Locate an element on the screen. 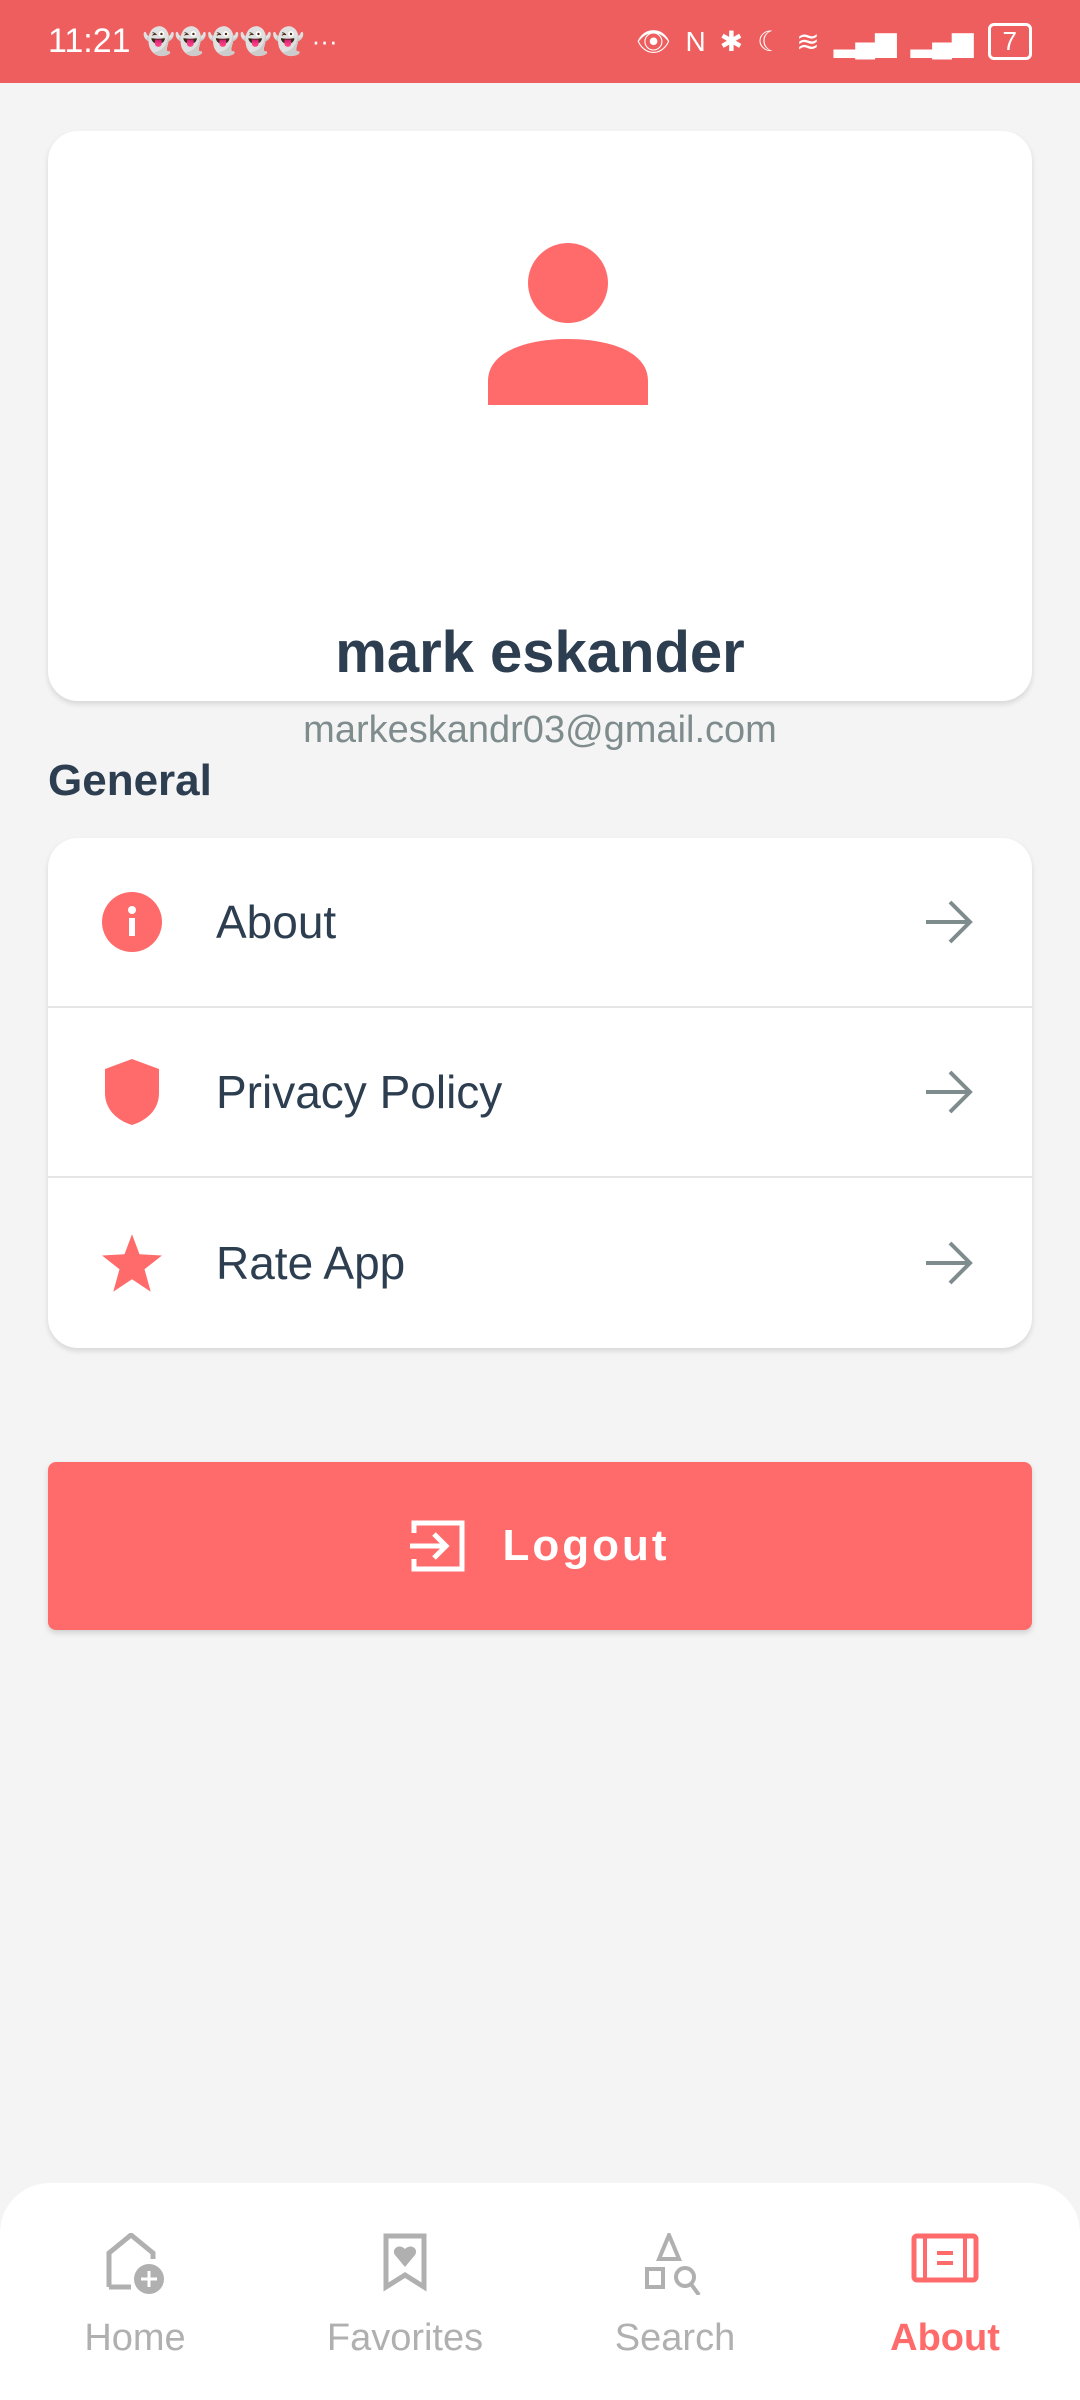 This screenshot has height=2400, width=1080. tab-favorites: Favorites is located at coordinates (405, 2291).